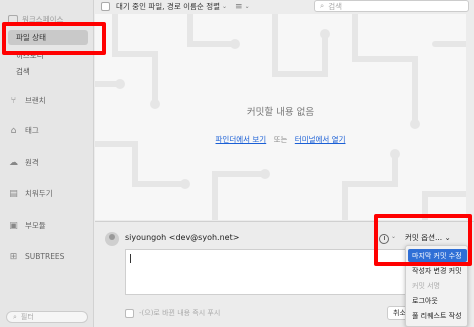 This screenshot has height=327, width=474. I want to click on file-toolbar: 대기 중인 파일, 경로 이름순 정렬 ⌄ ≡ ⌄ ⌕ 검색, so click(284, 6).